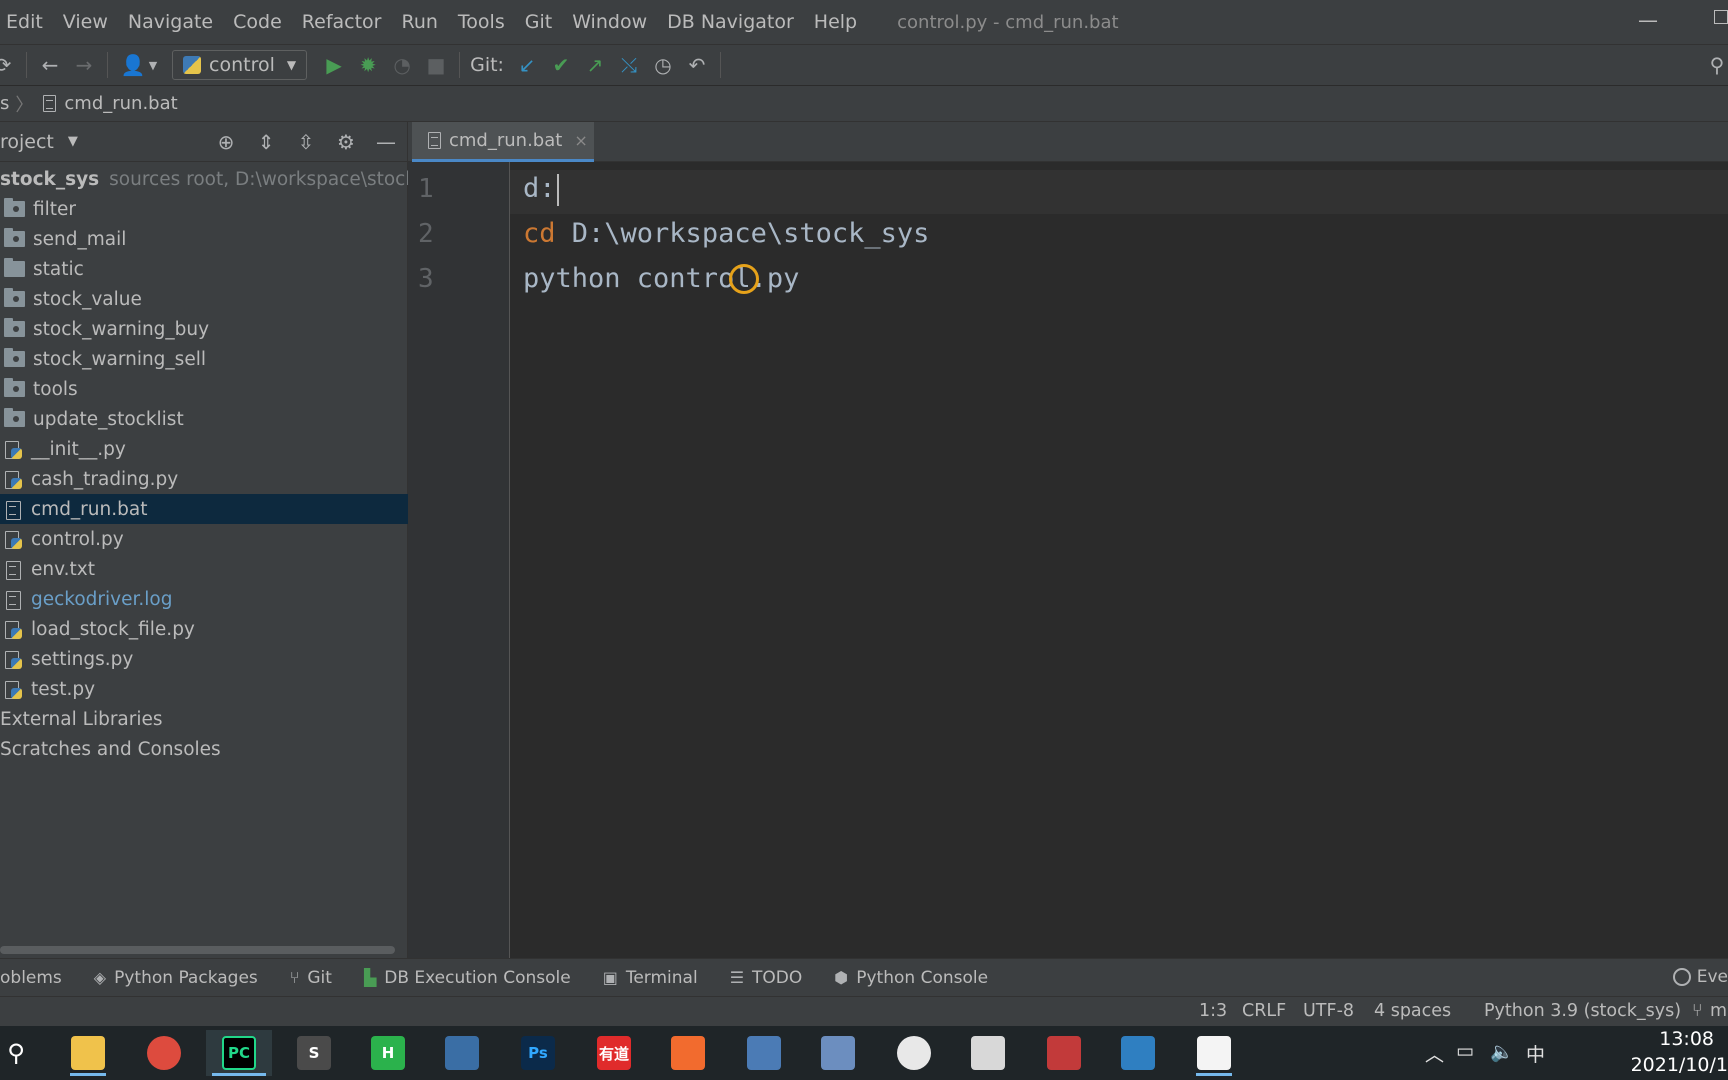  What do you see at coordinates (240, 65) in the screenshot?
I see `run-configuration-selector: control ▼` at bounding box center [240, 65].